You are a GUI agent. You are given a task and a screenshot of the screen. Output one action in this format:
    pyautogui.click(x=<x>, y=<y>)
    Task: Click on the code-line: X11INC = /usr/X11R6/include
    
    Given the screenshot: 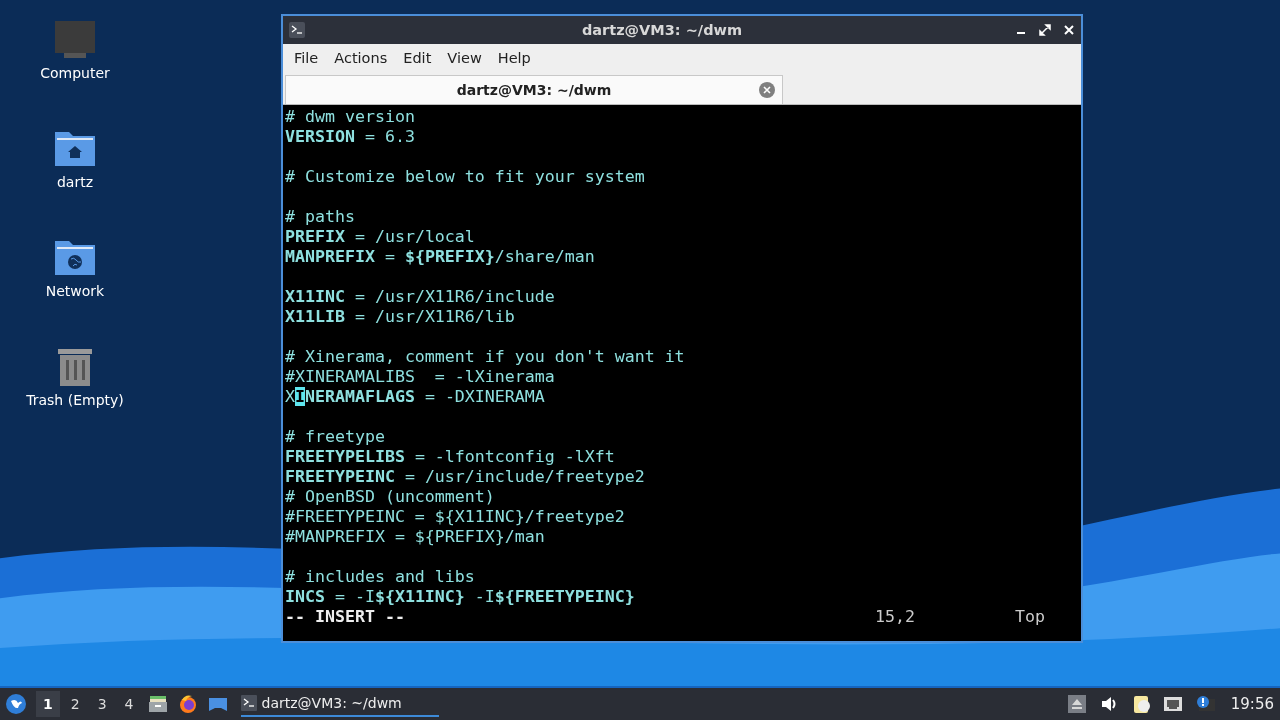 What is the action you would take?
    pyautogui.click(x=420, y=297)
    